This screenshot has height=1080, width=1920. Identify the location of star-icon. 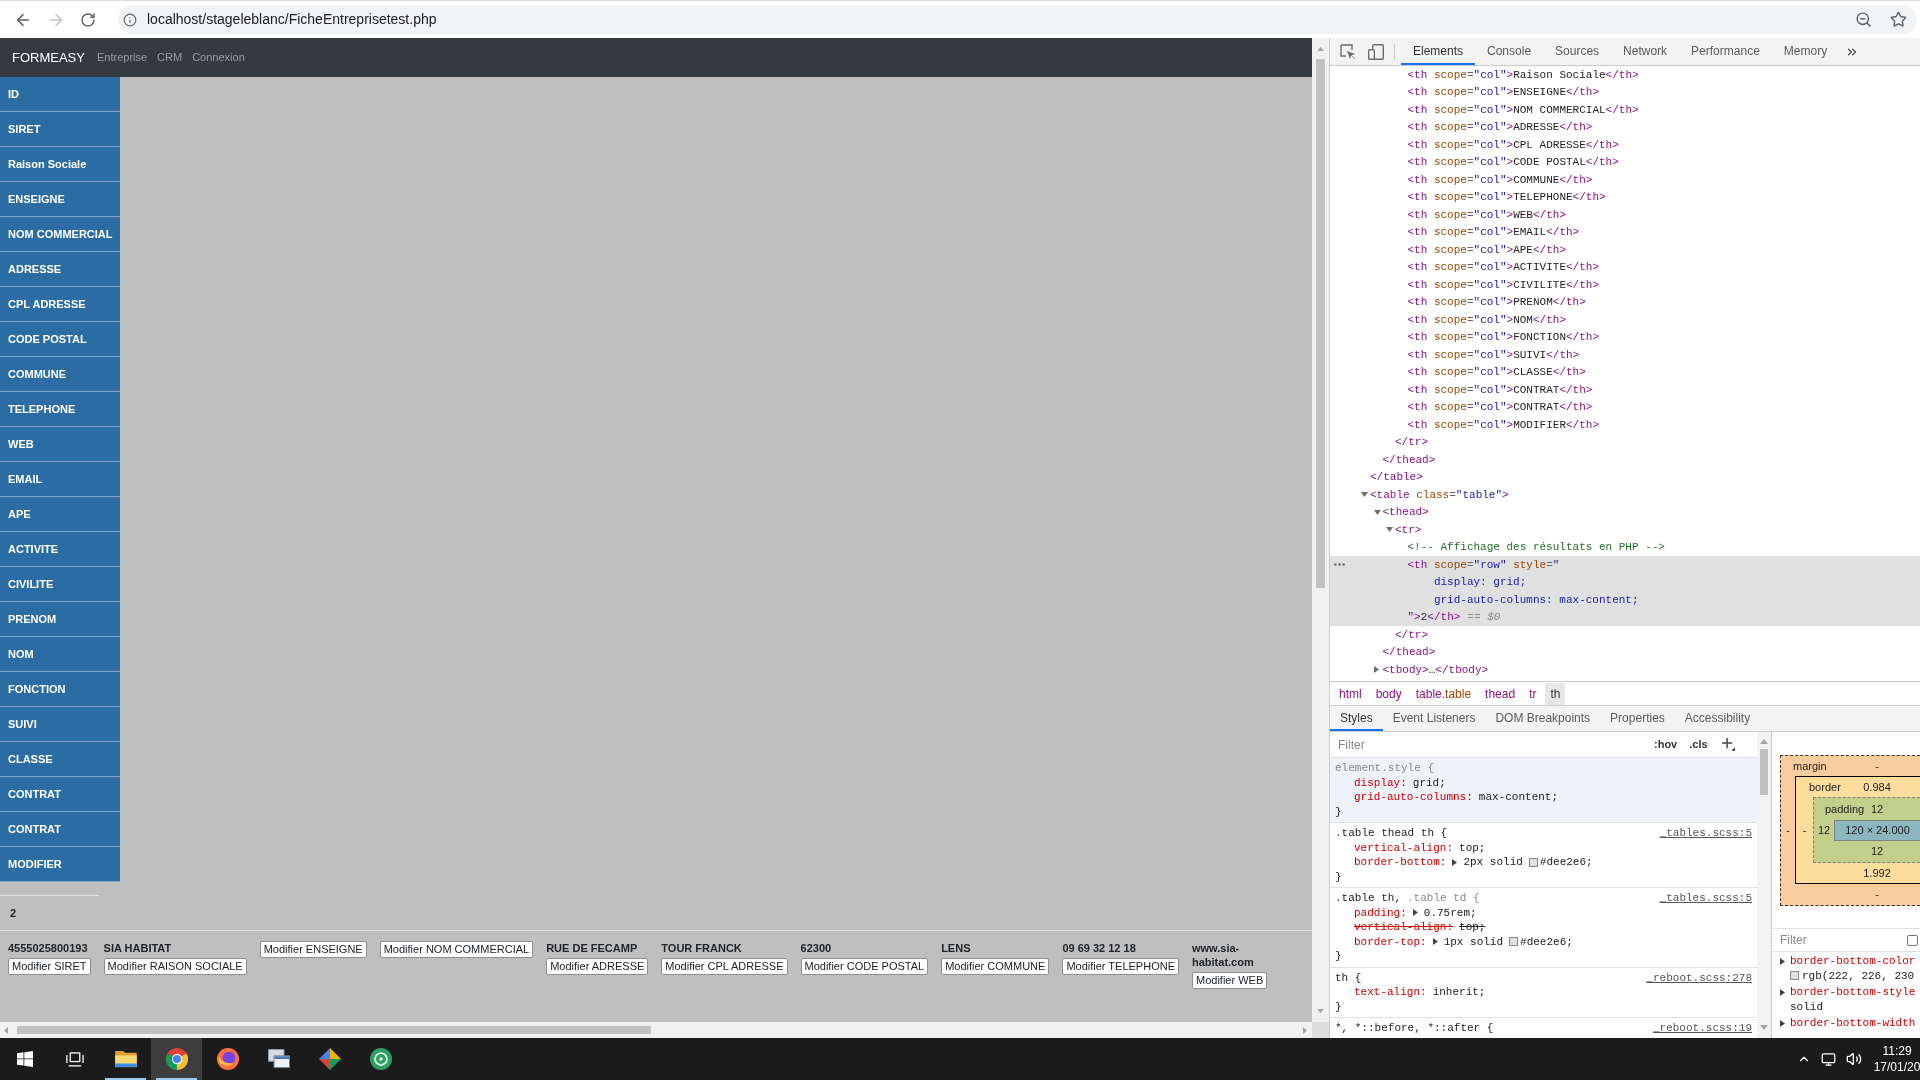
(1898, 19).